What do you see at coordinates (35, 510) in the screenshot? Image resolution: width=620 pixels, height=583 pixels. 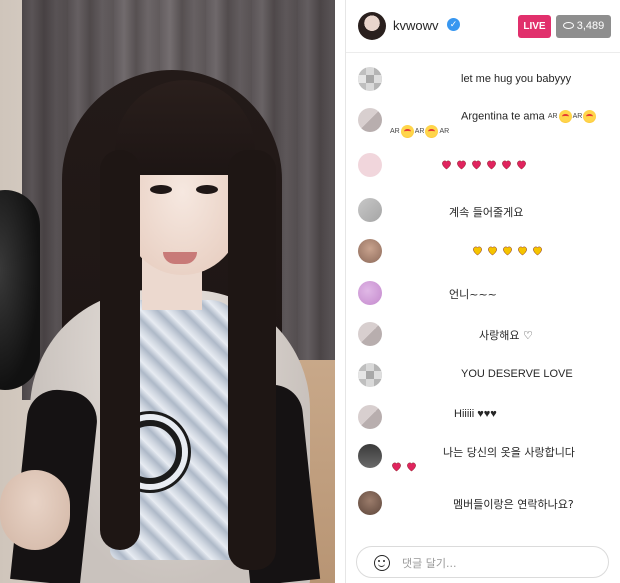 I see `streamer-hand` at bounding box center [35, 510].